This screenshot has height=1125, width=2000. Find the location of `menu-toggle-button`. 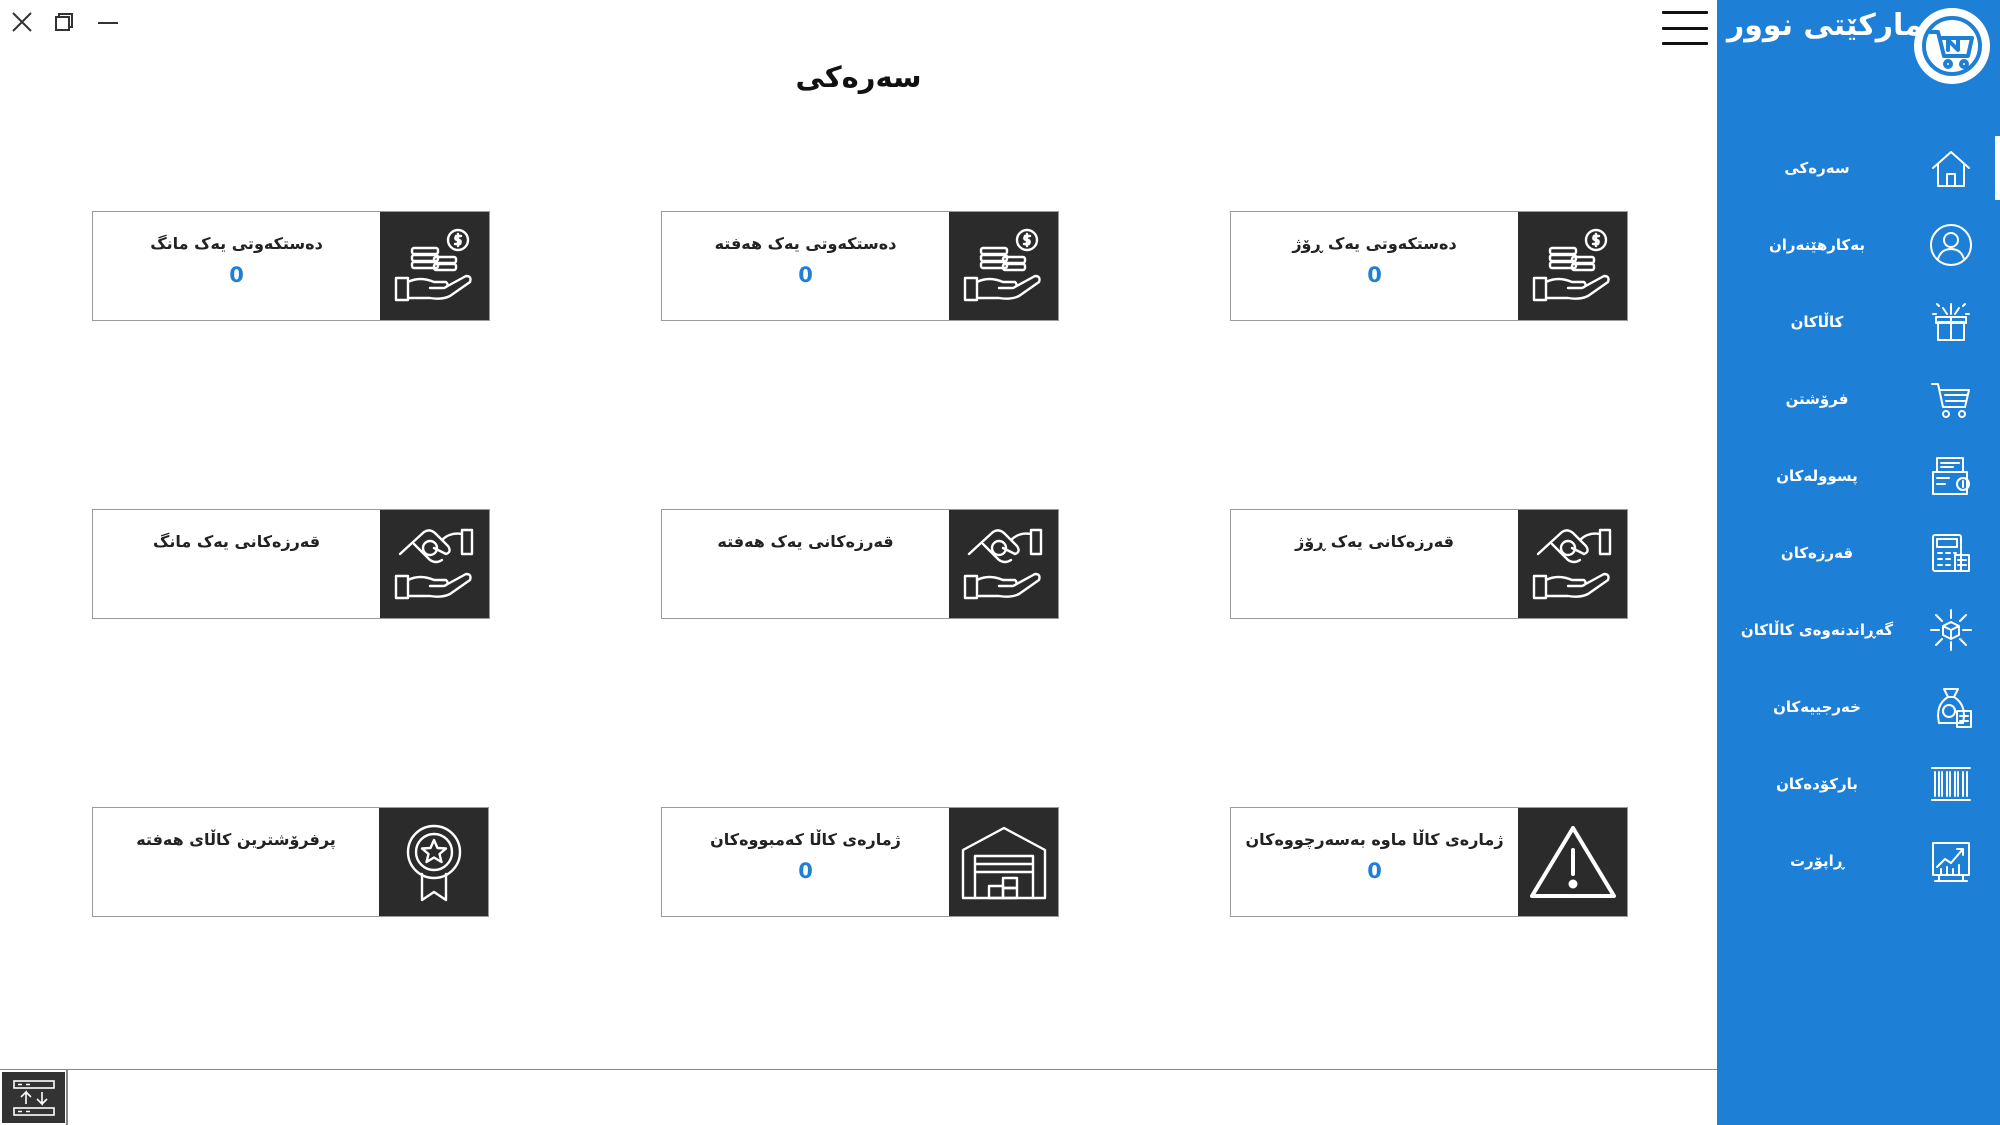

menu-toggle-button is located at coordinates (1685, 28).